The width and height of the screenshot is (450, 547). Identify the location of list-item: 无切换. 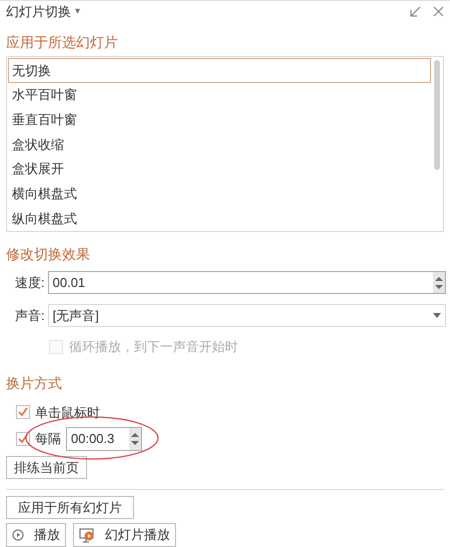
(219, 70).